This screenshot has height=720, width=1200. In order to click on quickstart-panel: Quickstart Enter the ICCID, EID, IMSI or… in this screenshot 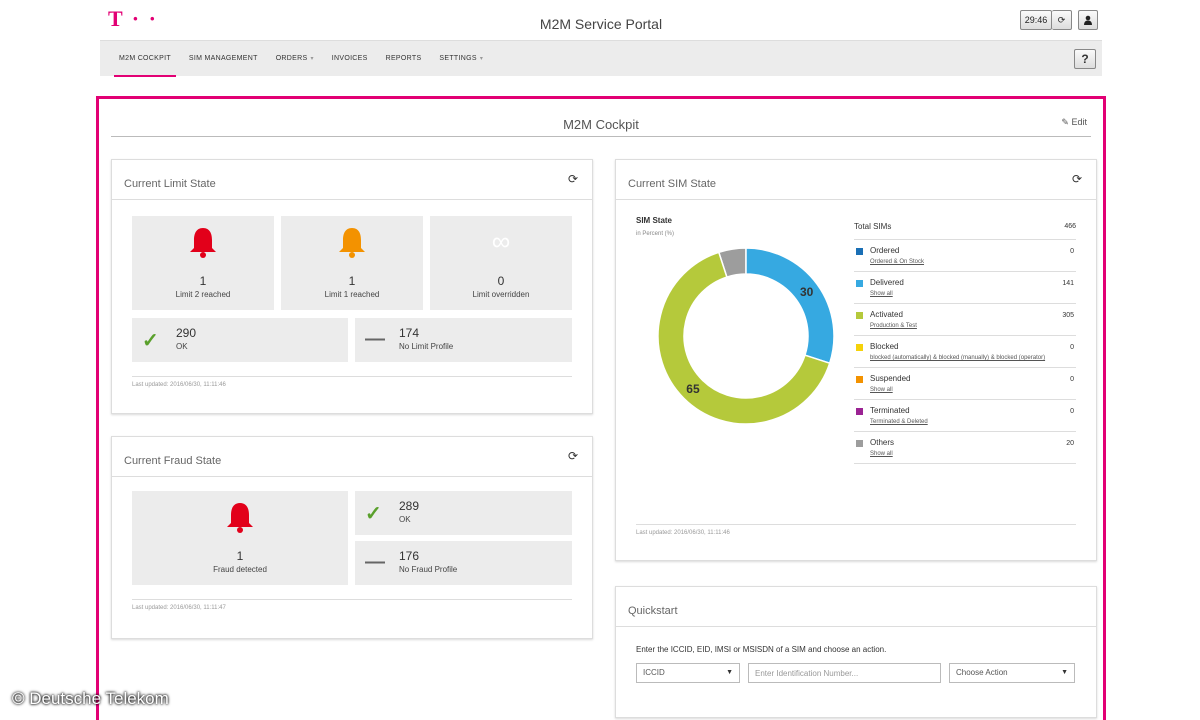, I will do `click(856, 652)`.